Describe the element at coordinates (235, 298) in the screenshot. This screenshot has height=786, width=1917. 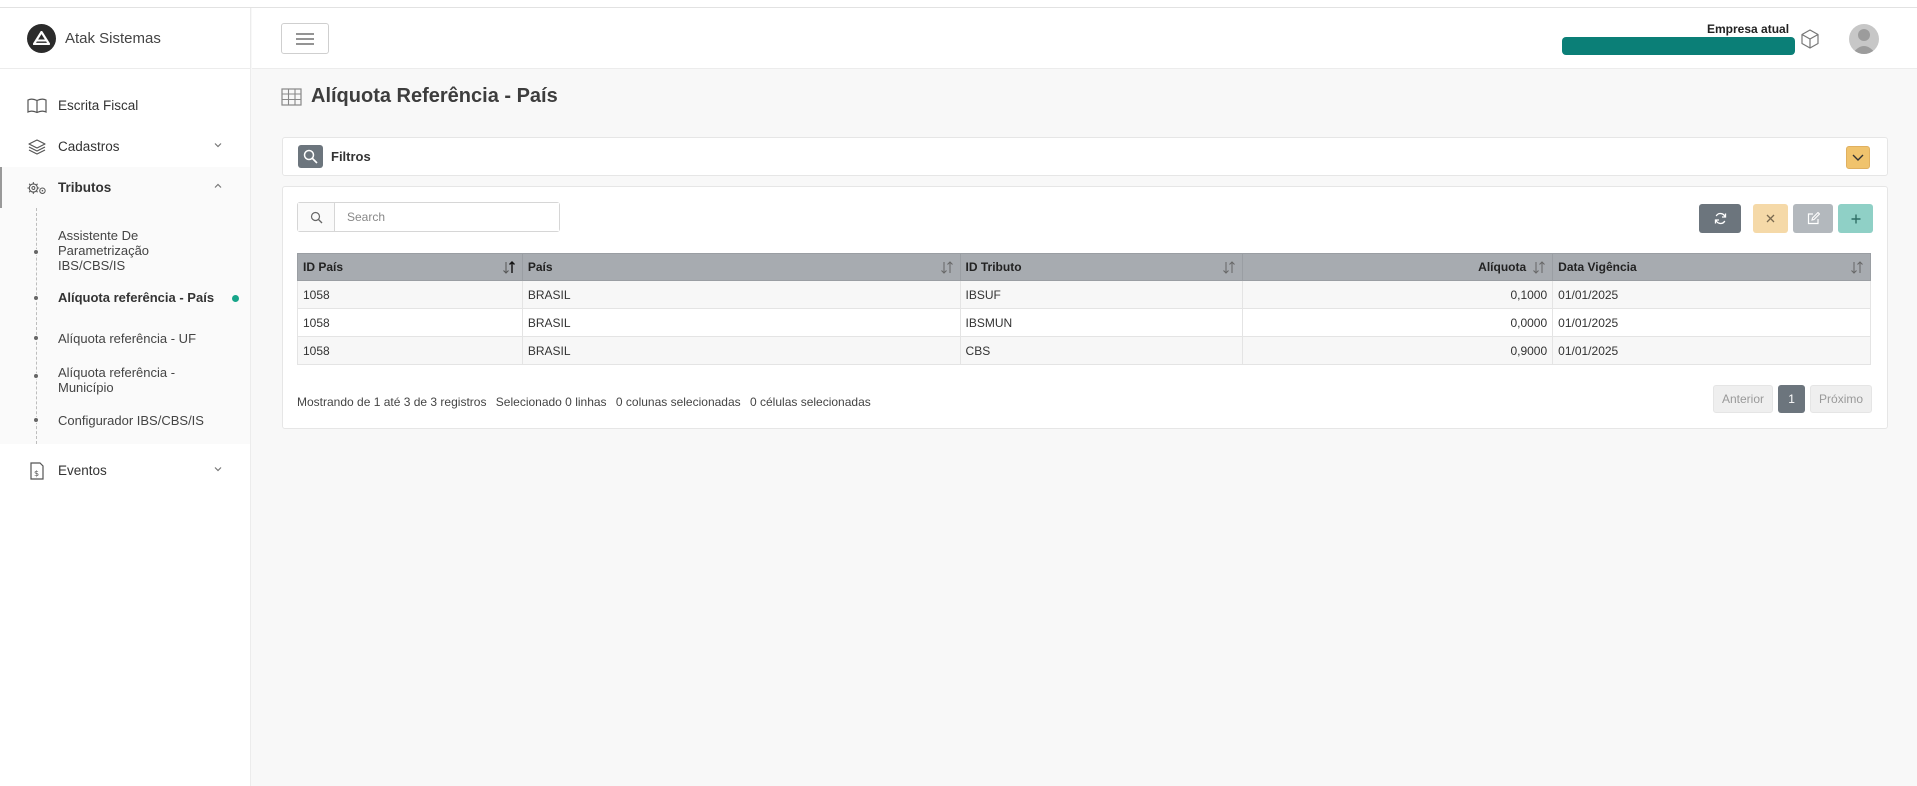
I see `active-indicator-icon` at that location.